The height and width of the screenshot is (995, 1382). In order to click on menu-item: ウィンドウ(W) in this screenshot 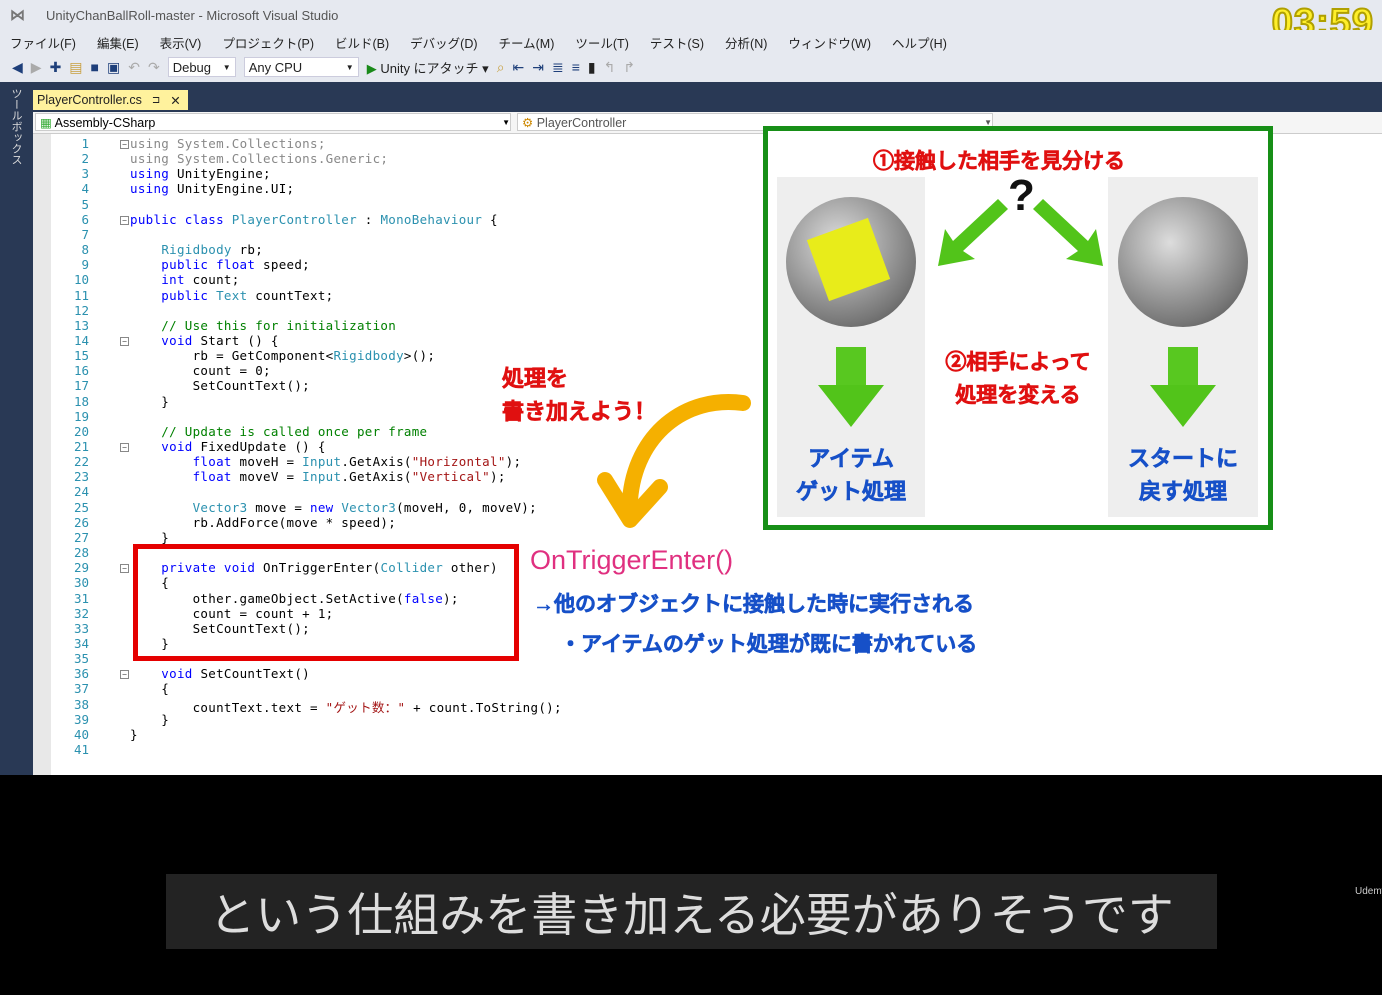, I will do `click(830, 41)`.